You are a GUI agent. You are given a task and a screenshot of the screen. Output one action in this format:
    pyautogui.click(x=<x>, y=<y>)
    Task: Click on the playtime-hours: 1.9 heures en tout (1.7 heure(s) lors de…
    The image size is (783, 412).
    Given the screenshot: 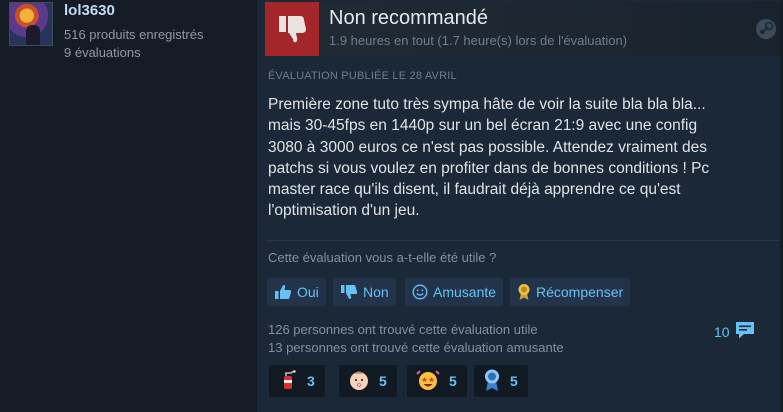 What is the action you would take?
    pyautogui.click(x=478, y=40)
    